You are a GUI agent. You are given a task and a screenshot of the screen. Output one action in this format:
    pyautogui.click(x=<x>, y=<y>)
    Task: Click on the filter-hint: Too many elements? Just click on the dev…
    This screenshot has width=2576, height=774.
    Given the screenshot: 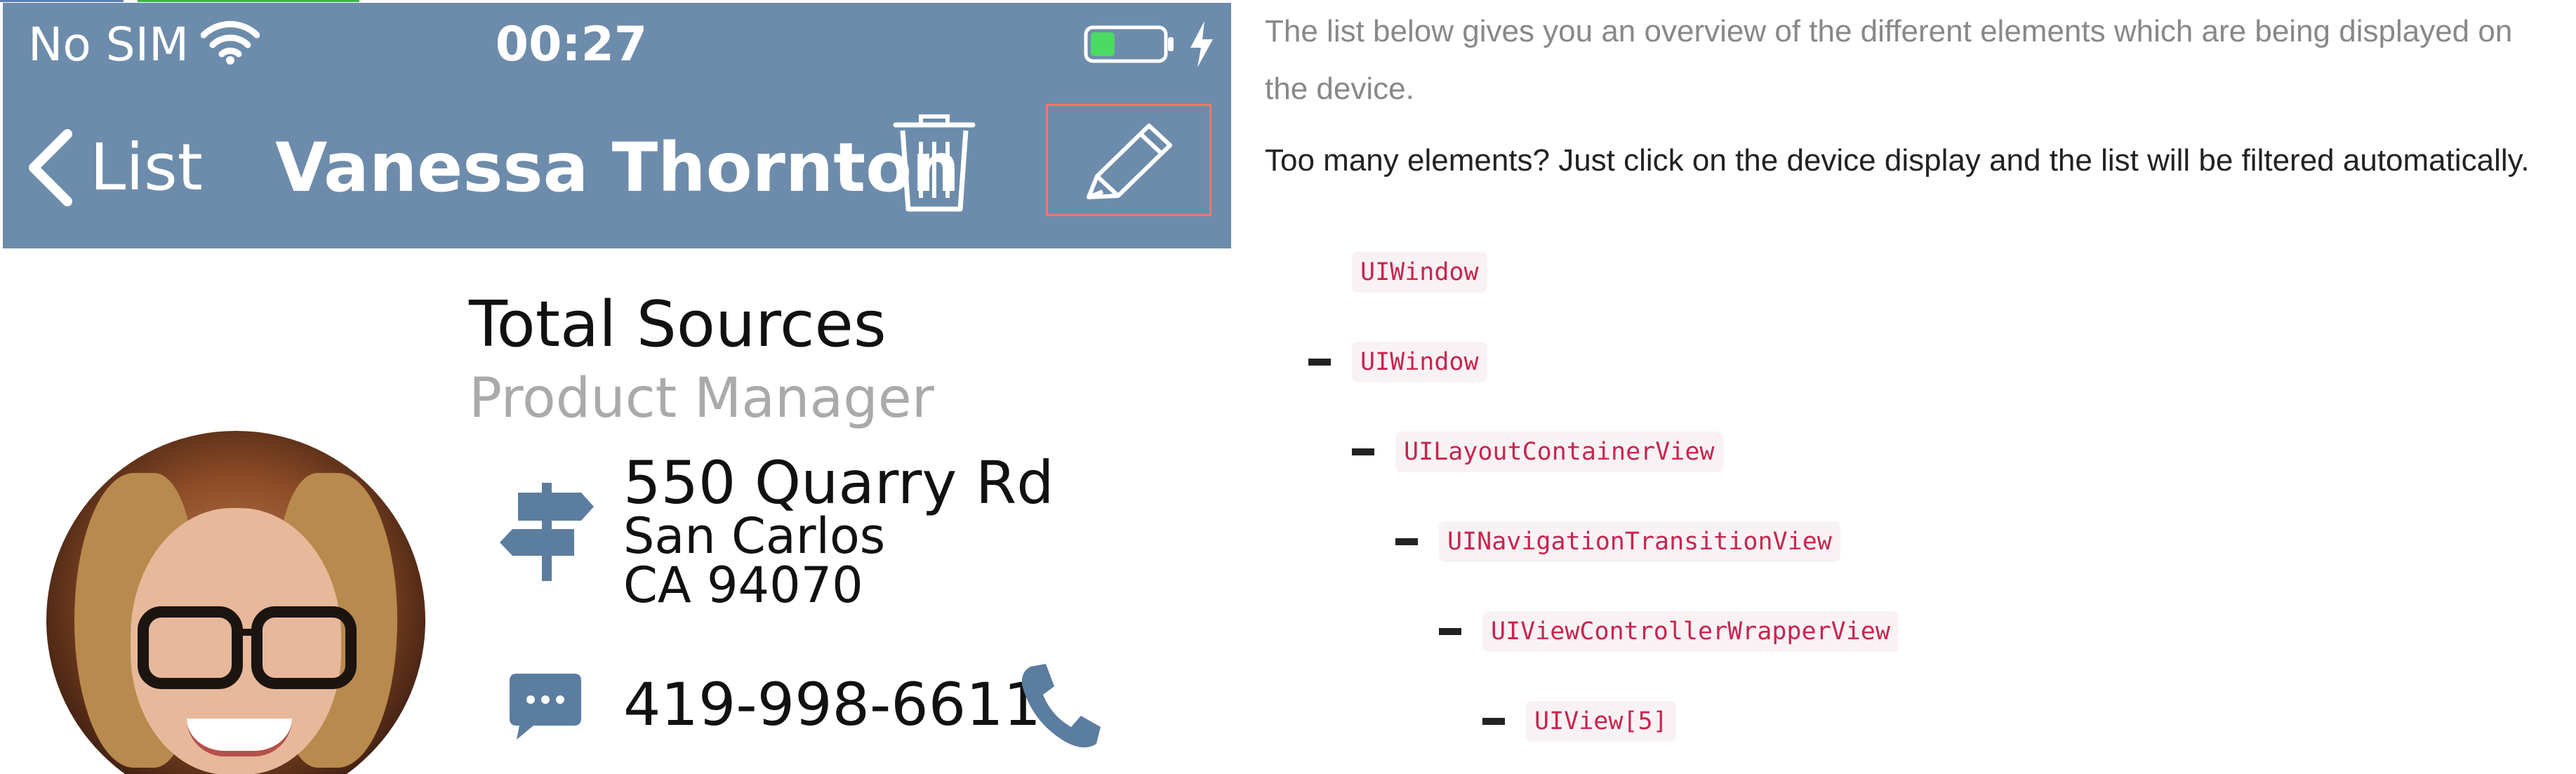 What is the action you would take?
    pyautogui.click(x=1898, y=160)
    